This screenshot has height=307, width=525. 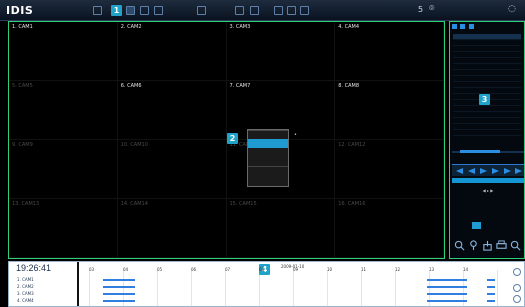 I want to click on timeline-camera-label: 3. CAM3, so click(x=25, y=293).